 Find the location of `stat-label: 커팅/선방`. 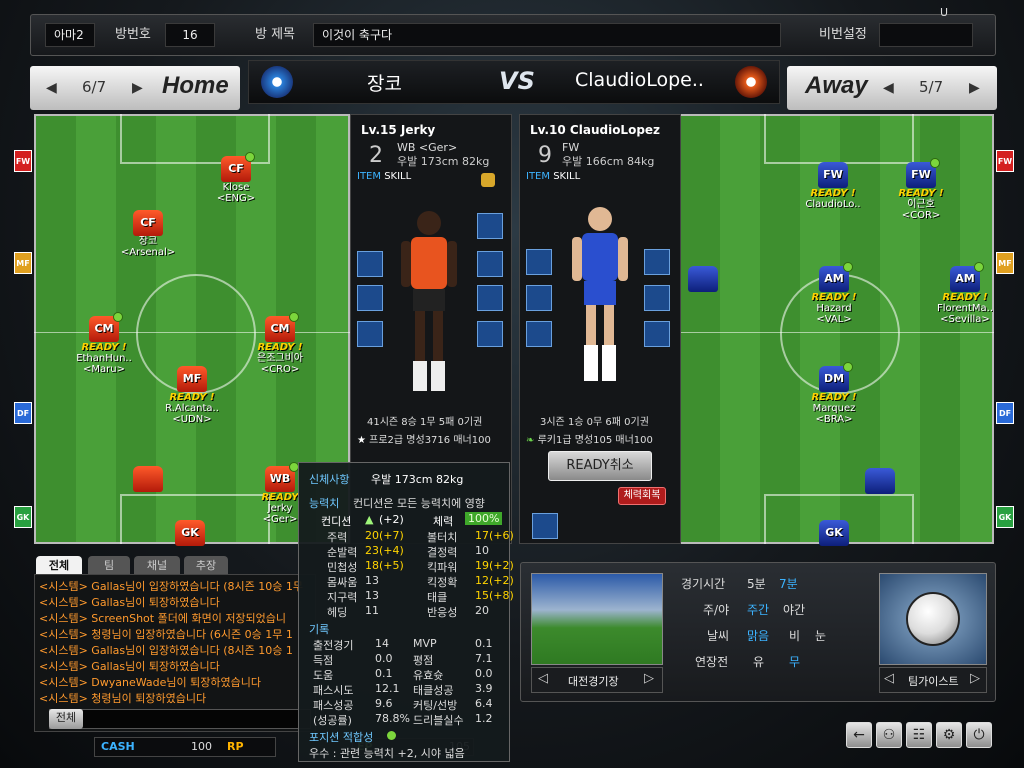

stat-label: 커팅/선방 is located at coordinates (435, 705).